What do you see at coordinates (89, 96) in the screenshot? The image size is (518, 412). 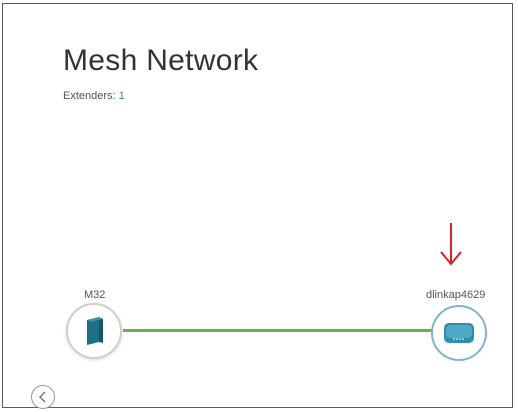 I see `extenders-label: Extenders:` at bounding box center [89, 96].